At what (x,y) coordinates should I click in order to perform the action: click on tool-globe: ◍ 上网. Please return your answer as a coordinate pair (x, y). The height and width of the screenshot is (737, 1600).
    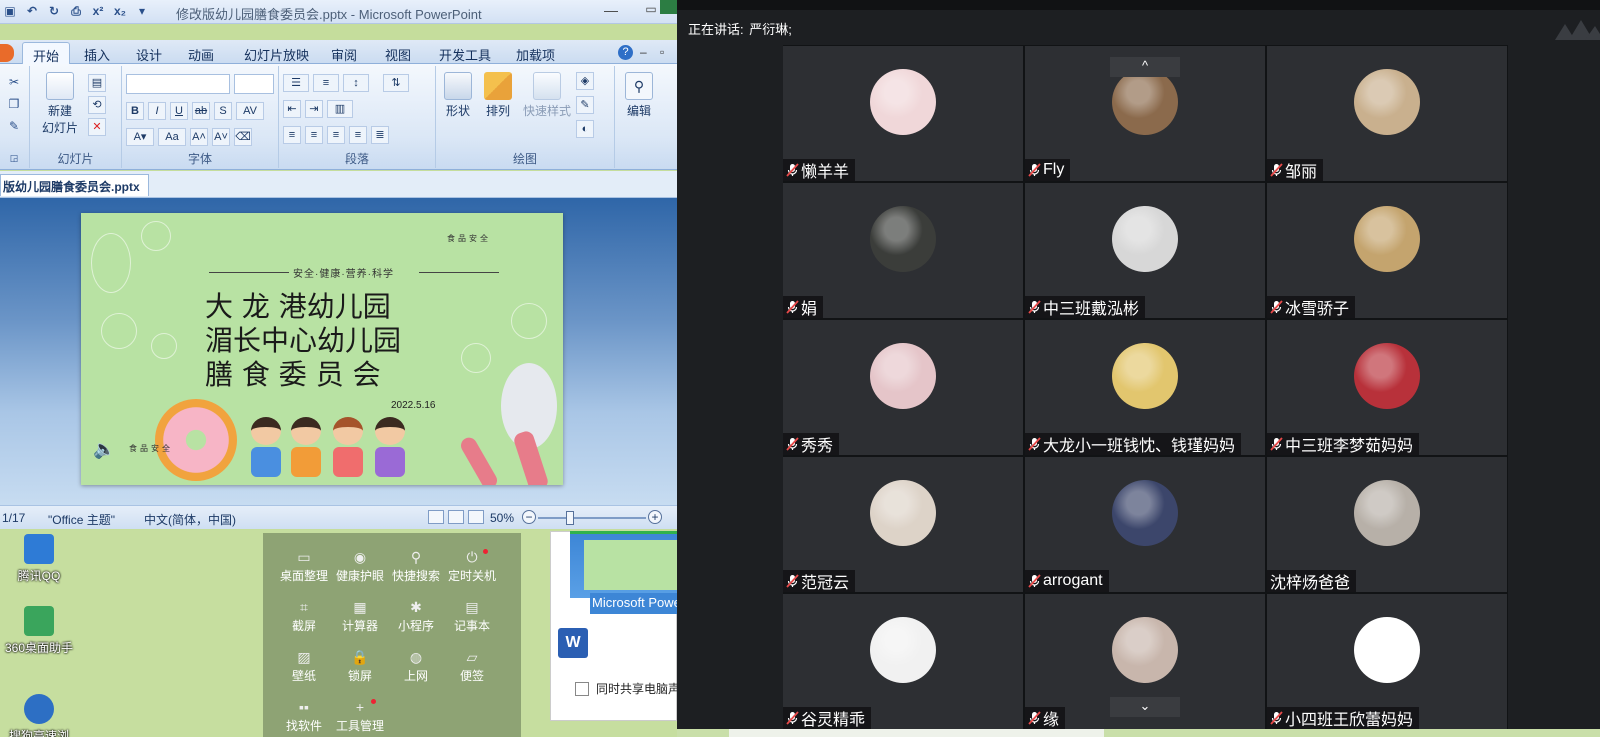
    Looking at the image, I should click on (416, 666).